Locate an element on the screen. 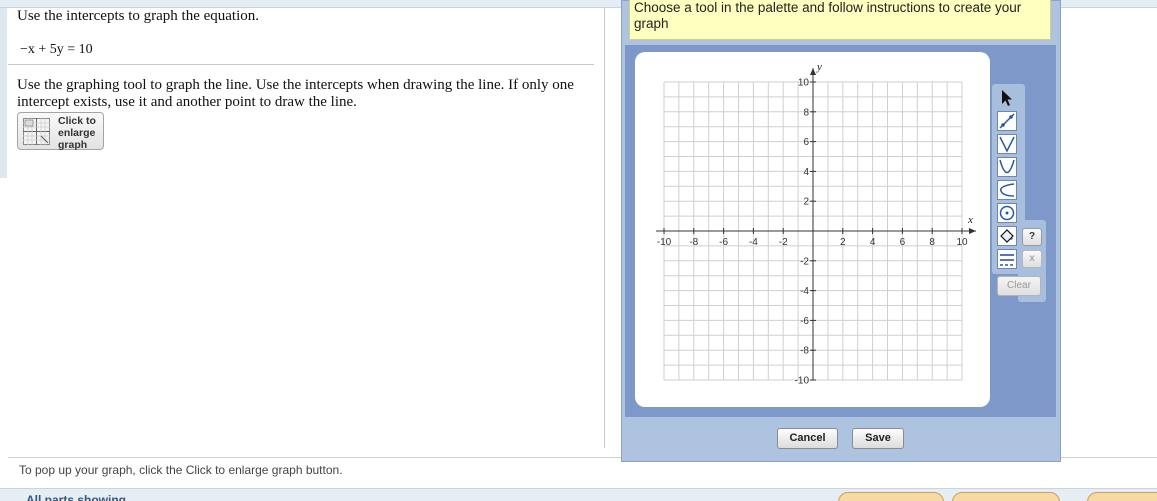 The height and width of the screenshot is (501, 1157). dashed-line-icon is located at coordinates (1007, 259).